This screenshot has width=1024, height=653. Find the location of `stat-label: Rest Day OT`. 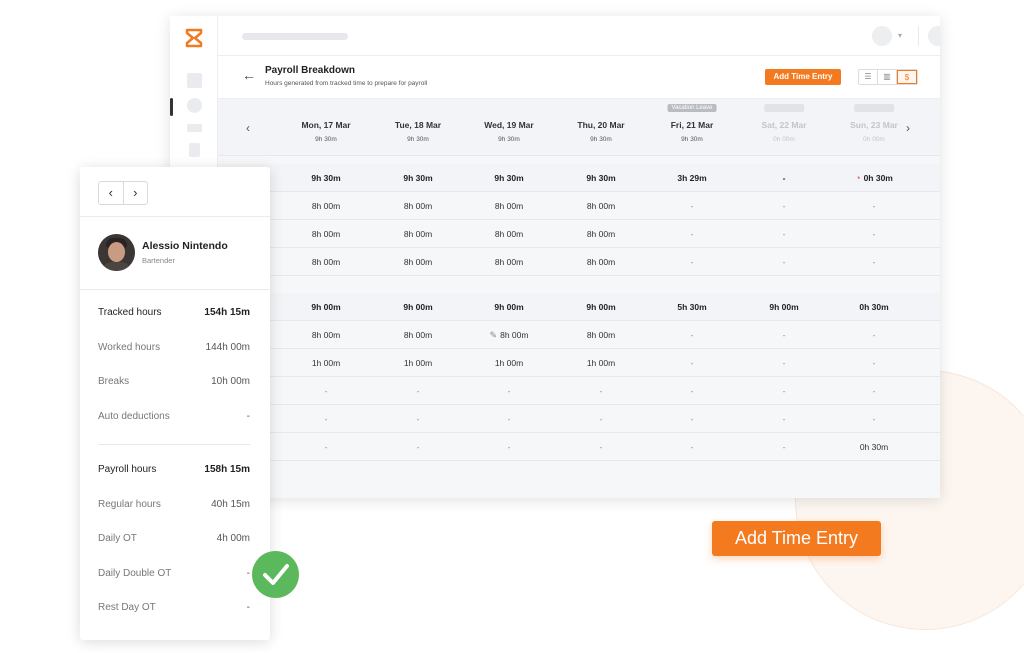

stat-label: Rest Day OT is located at coordinates (127, 607).